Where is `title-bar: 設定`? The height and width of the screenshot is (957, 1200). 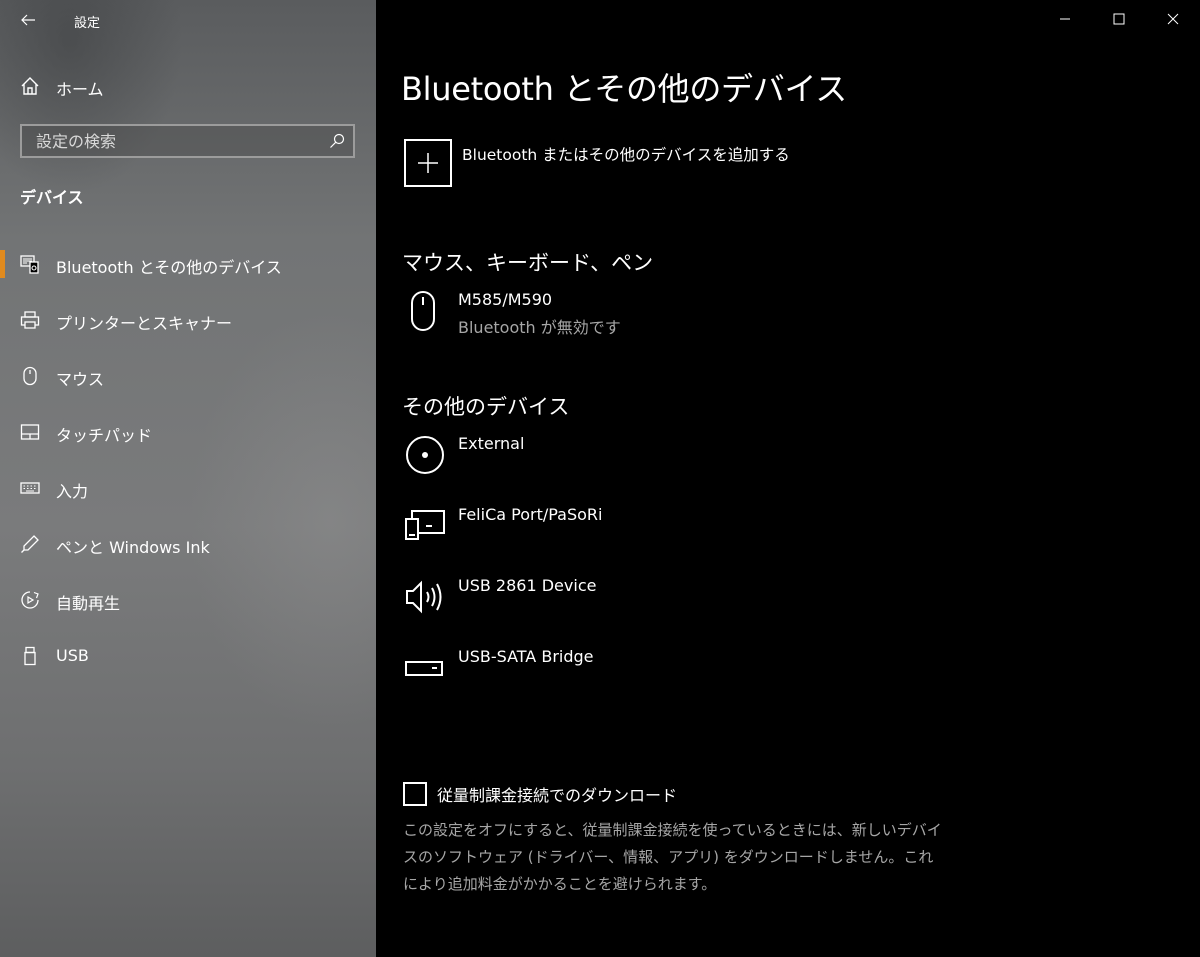 title-bar: 設定 is located at coordinates (188, 20).